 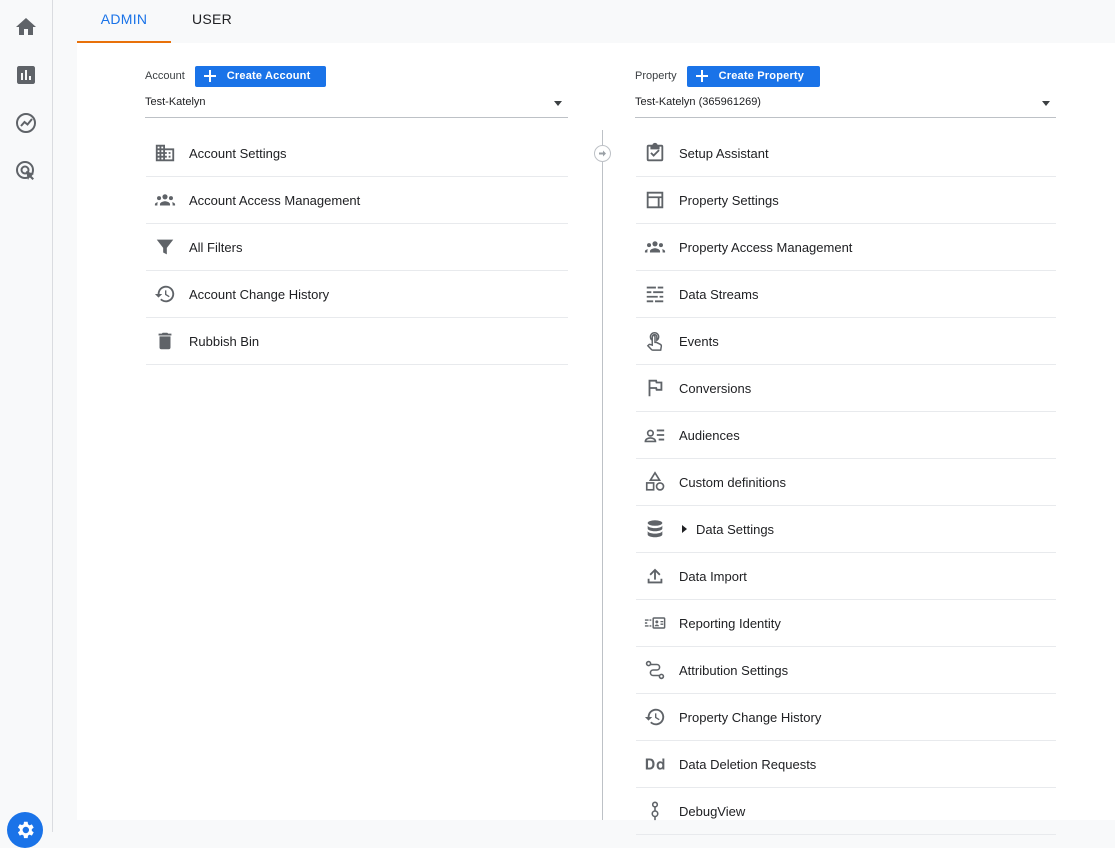 What do you see at coordinates (845, 107) in the screenshot?
I see `property-selector: Test-Katelyn (365961269)` at bounding box center [845, 107].